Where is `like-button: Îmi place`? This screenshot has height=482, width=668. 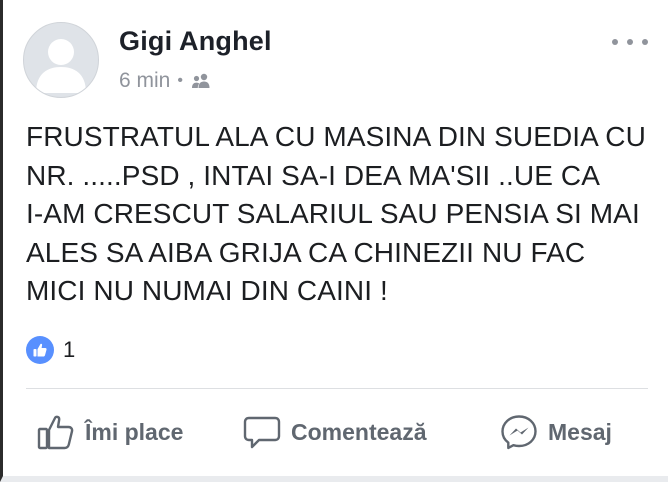 like-button: Îmi place is located at coordinates (110, 432).